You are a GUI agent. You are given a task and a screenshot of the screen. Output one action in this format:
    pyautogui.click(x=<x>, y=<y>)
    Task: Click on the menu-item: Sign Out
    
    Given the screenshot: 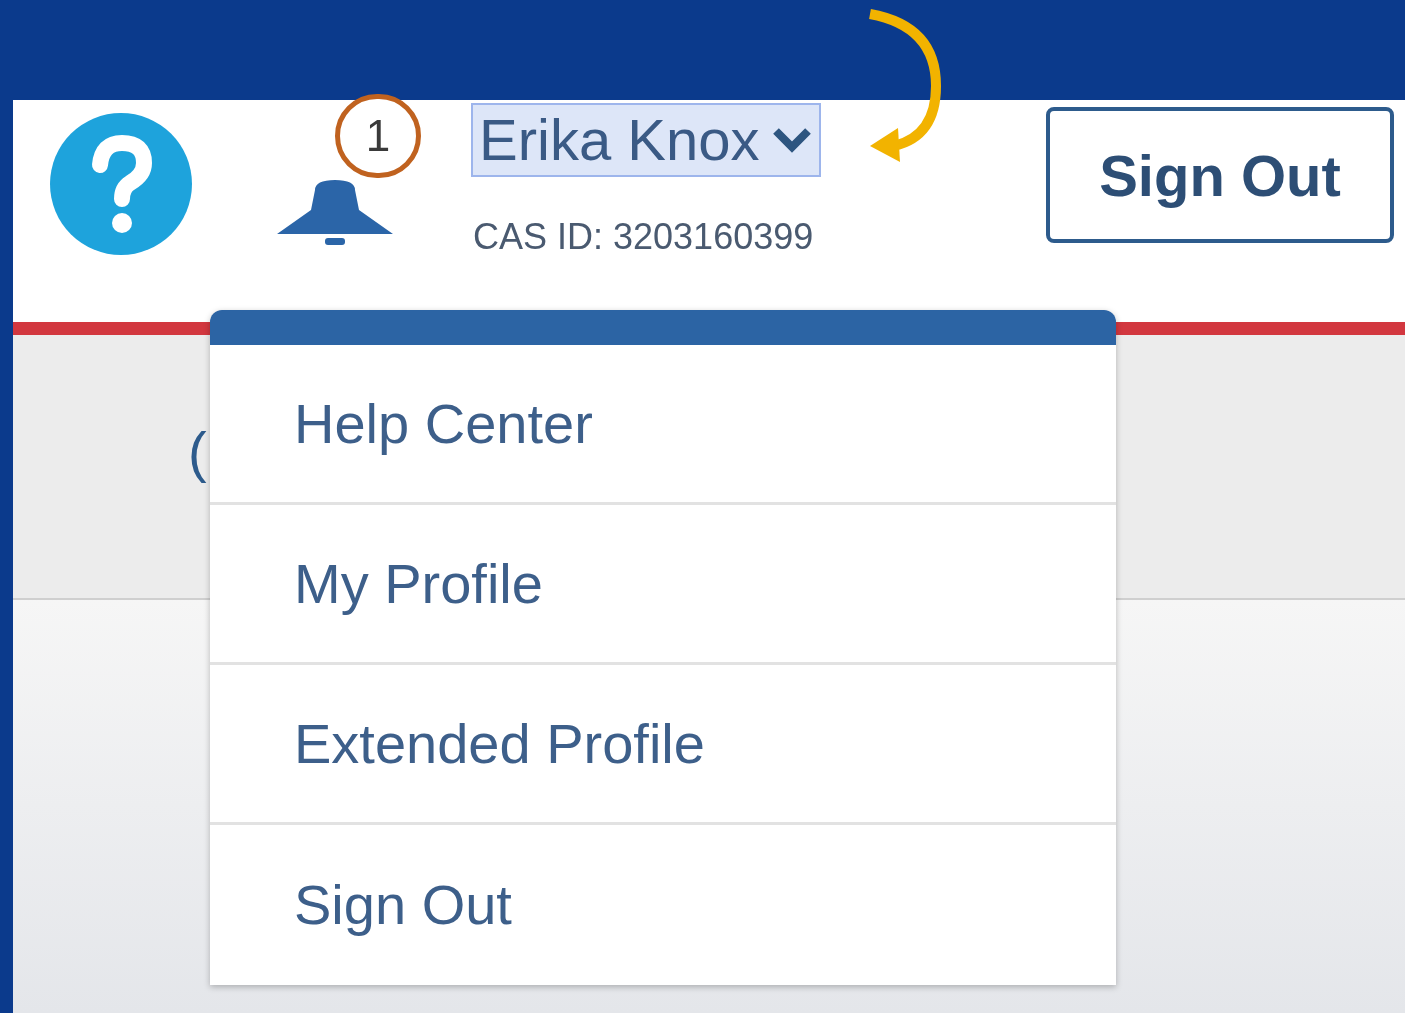 What is the action you would take?
    pyautogui.click(x=663, y=905)
    